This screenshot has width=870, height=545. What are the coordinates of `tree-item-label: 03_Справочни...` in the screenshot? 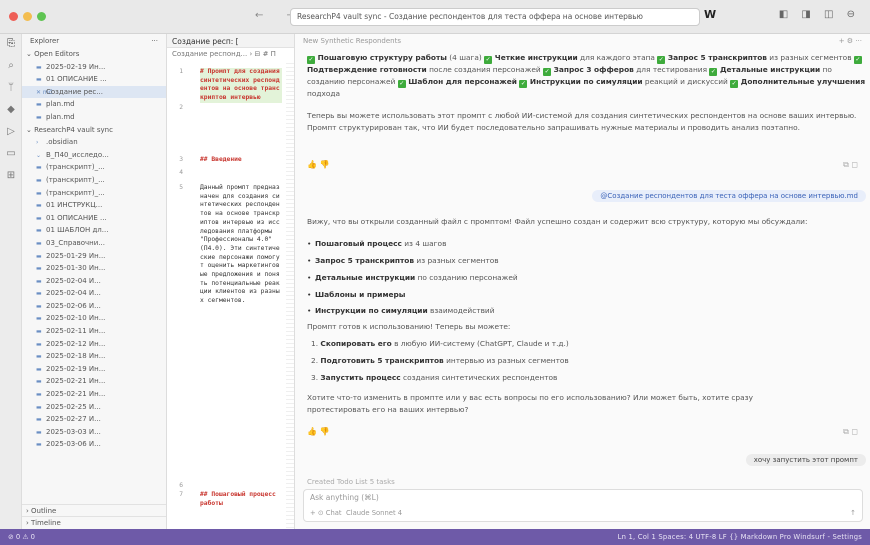 It's located at (75, 242).